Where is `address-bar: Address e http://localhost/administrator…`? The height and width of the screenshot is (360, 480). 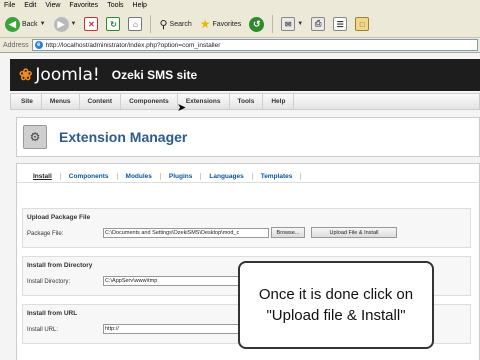 address-bar: Address e http://localhost/administrator… is located at coordinates (240, 45).